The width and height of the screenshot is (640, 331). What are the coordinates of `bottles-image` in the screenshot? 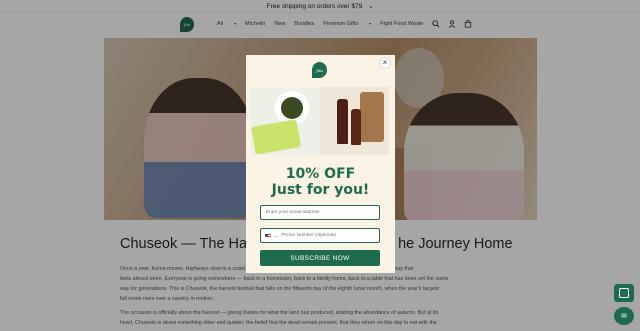 It's located at (354, 121).